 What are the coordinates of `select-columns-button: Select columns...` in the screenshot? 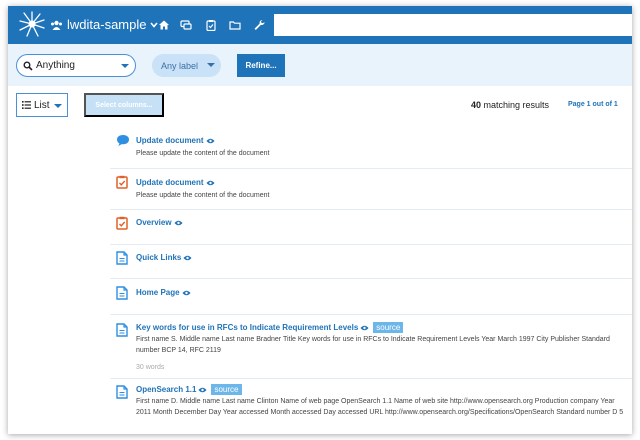 It's located at (124, 105).